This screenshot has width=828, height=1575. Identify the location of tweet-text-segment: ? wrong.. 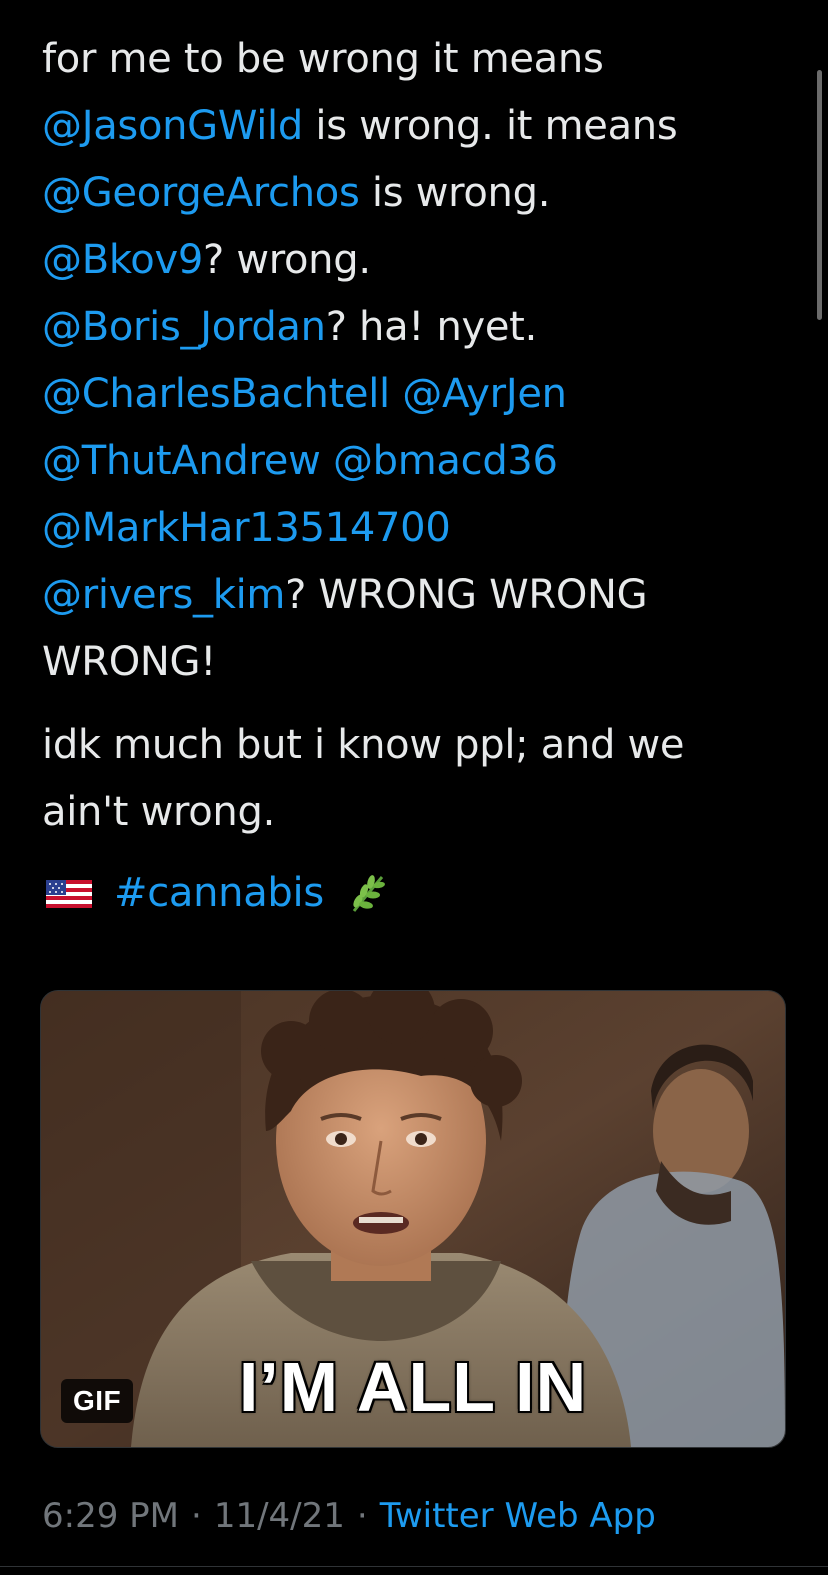
(286, 260).